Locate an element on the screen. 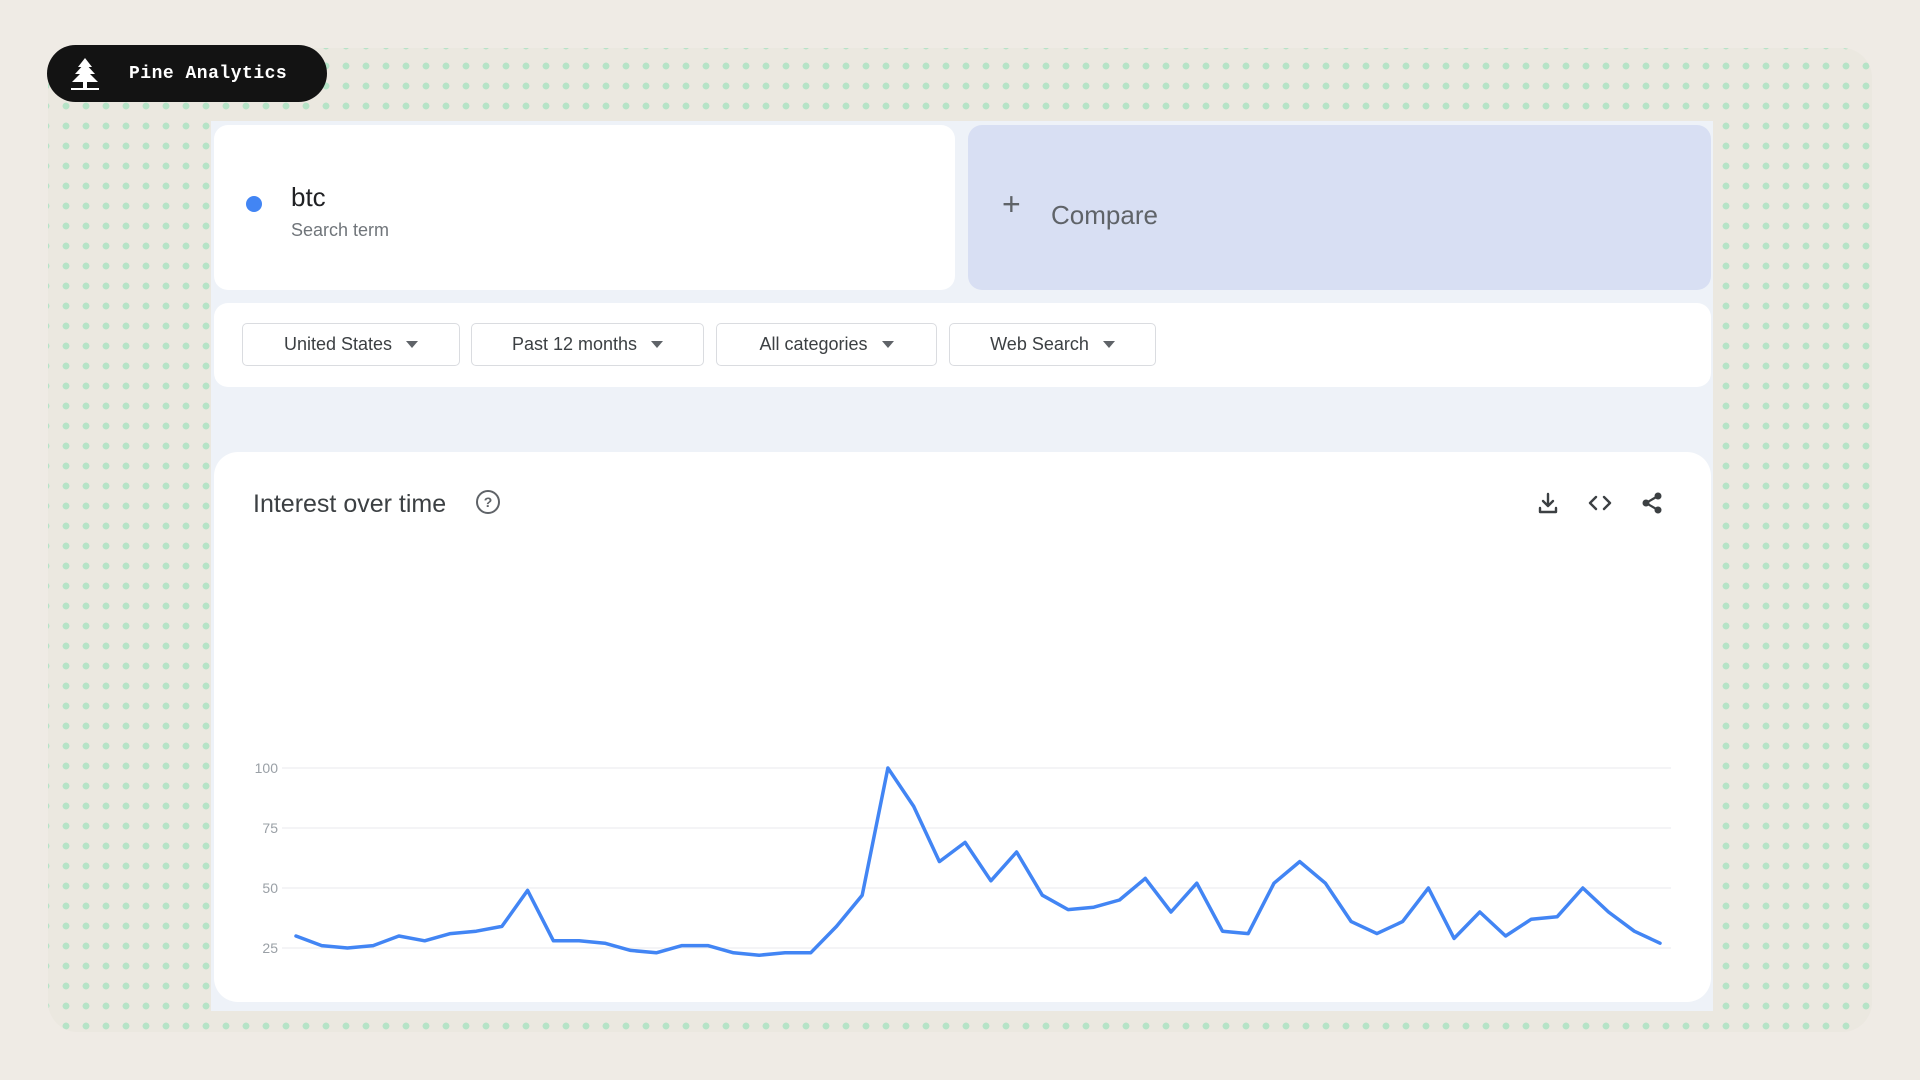  search-term: btc is located at coordinates (308, 197).